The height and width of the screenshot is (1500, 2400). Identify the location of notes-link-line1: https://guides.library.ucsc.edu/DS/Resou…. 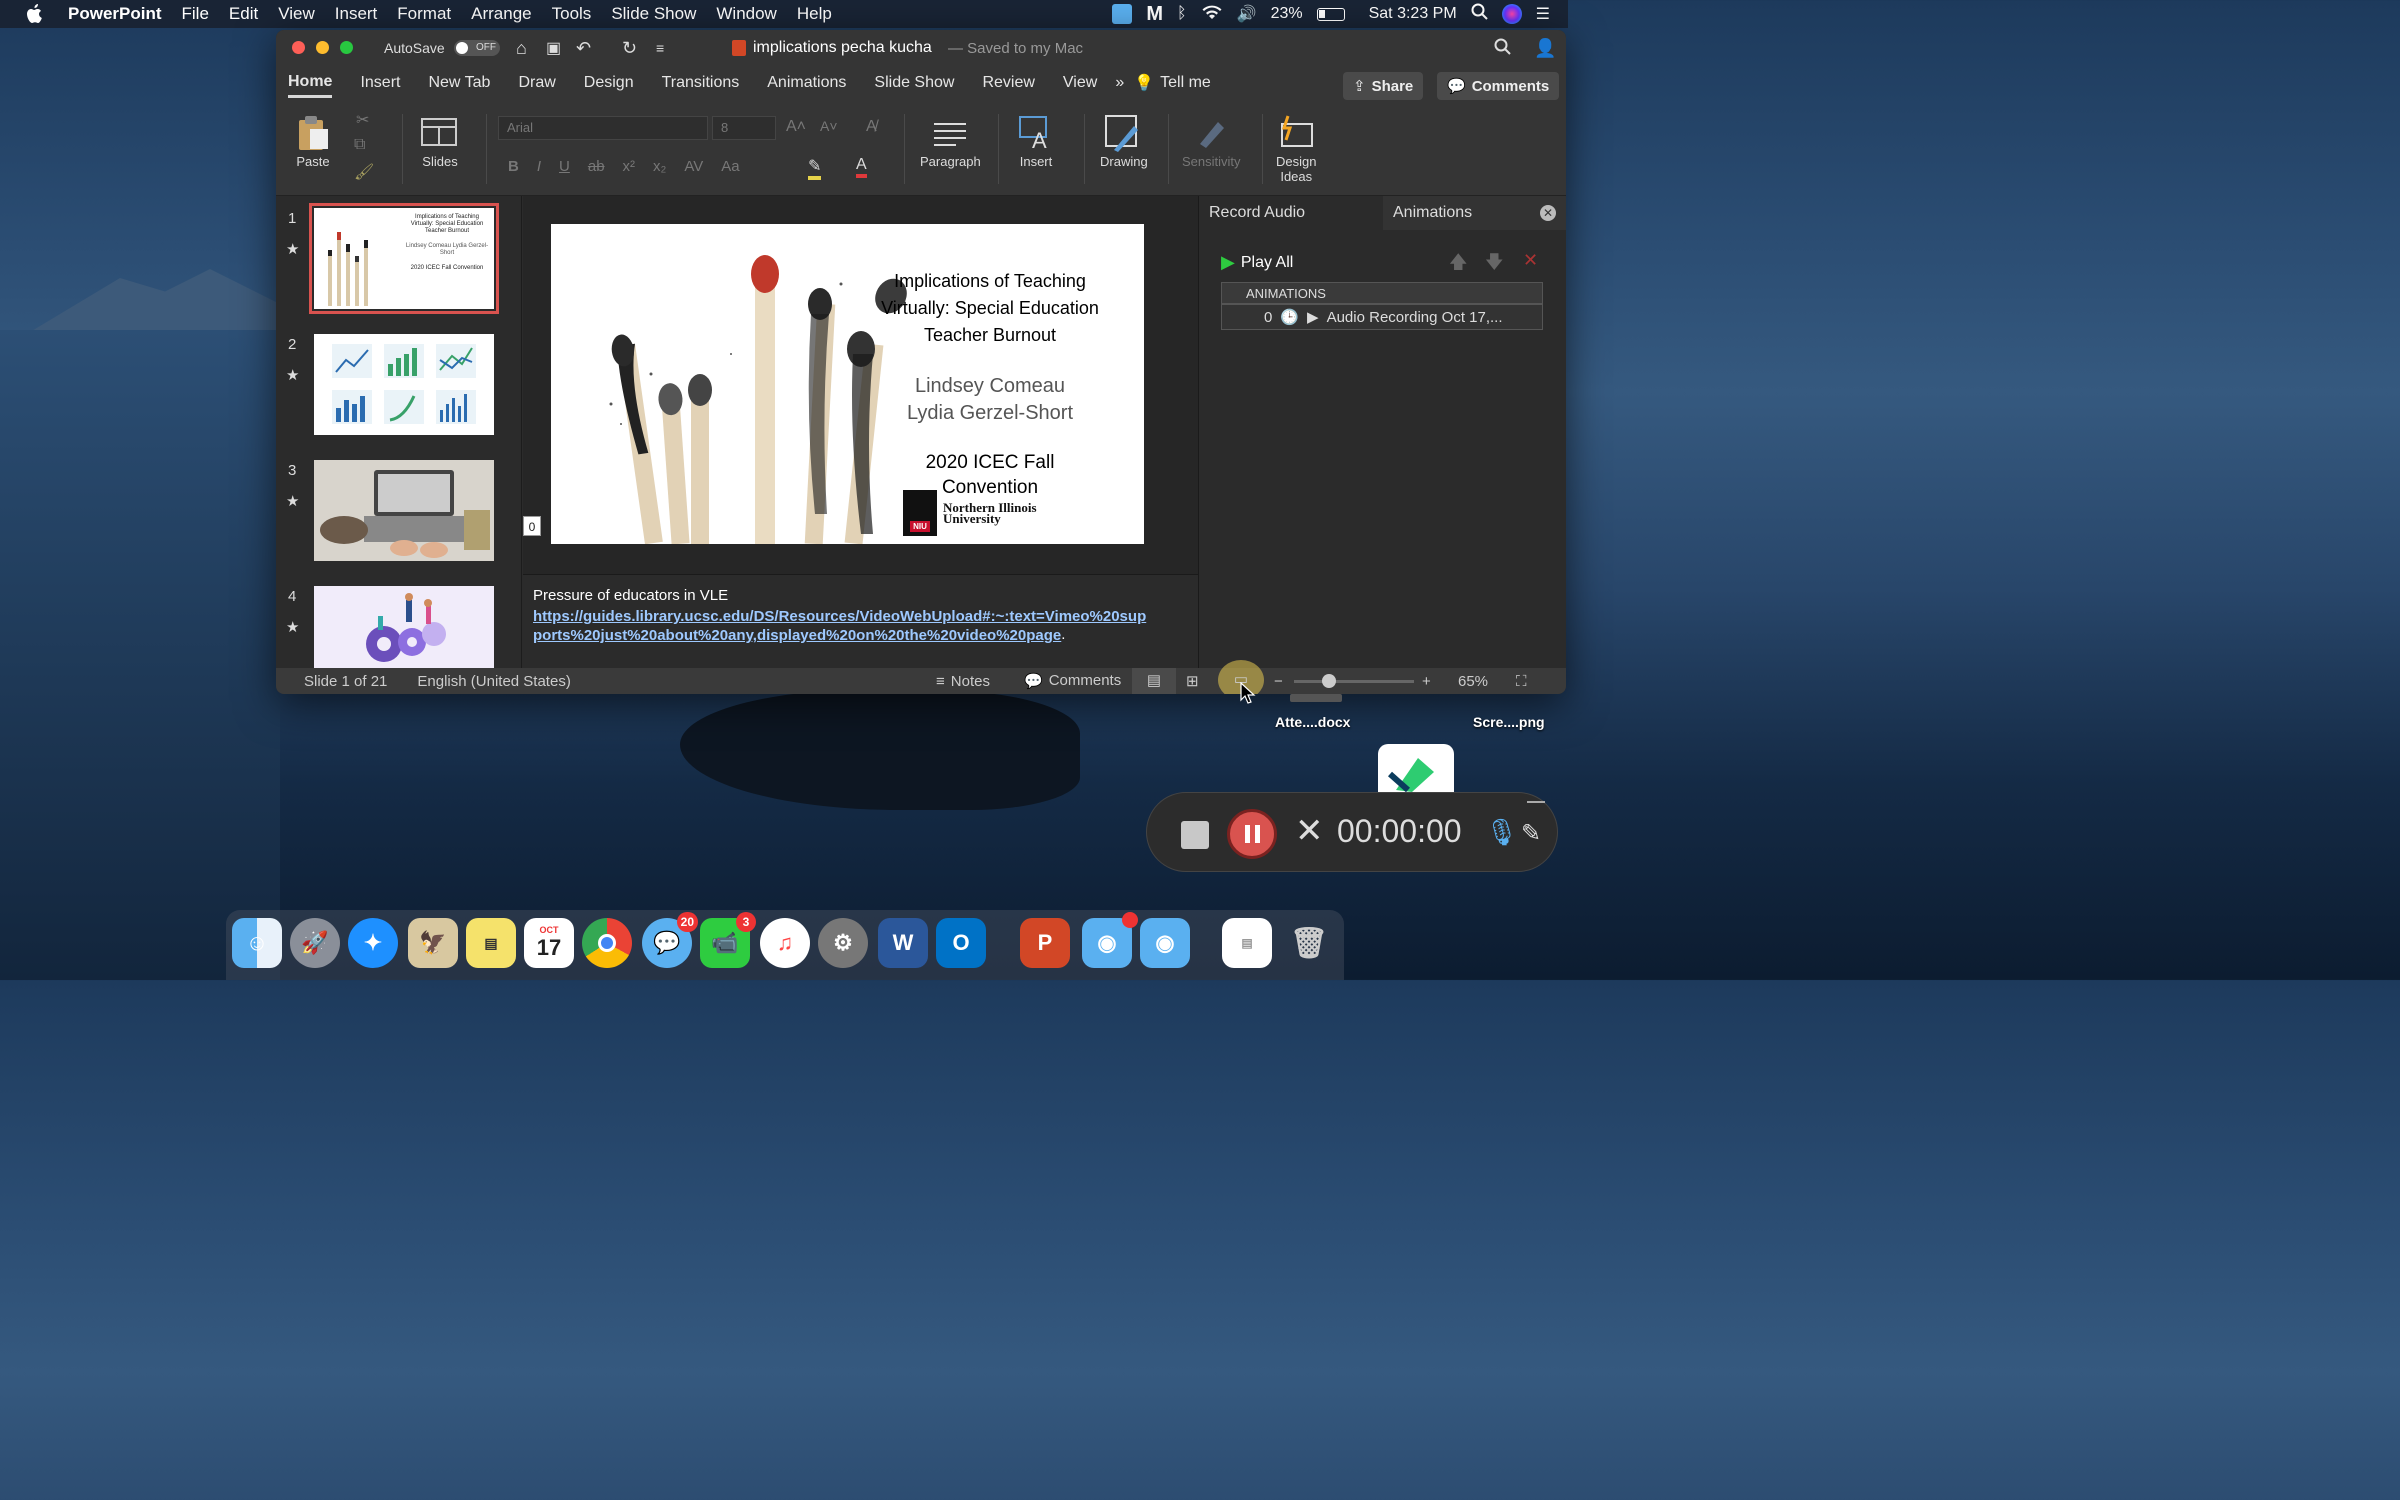
(860, 616).